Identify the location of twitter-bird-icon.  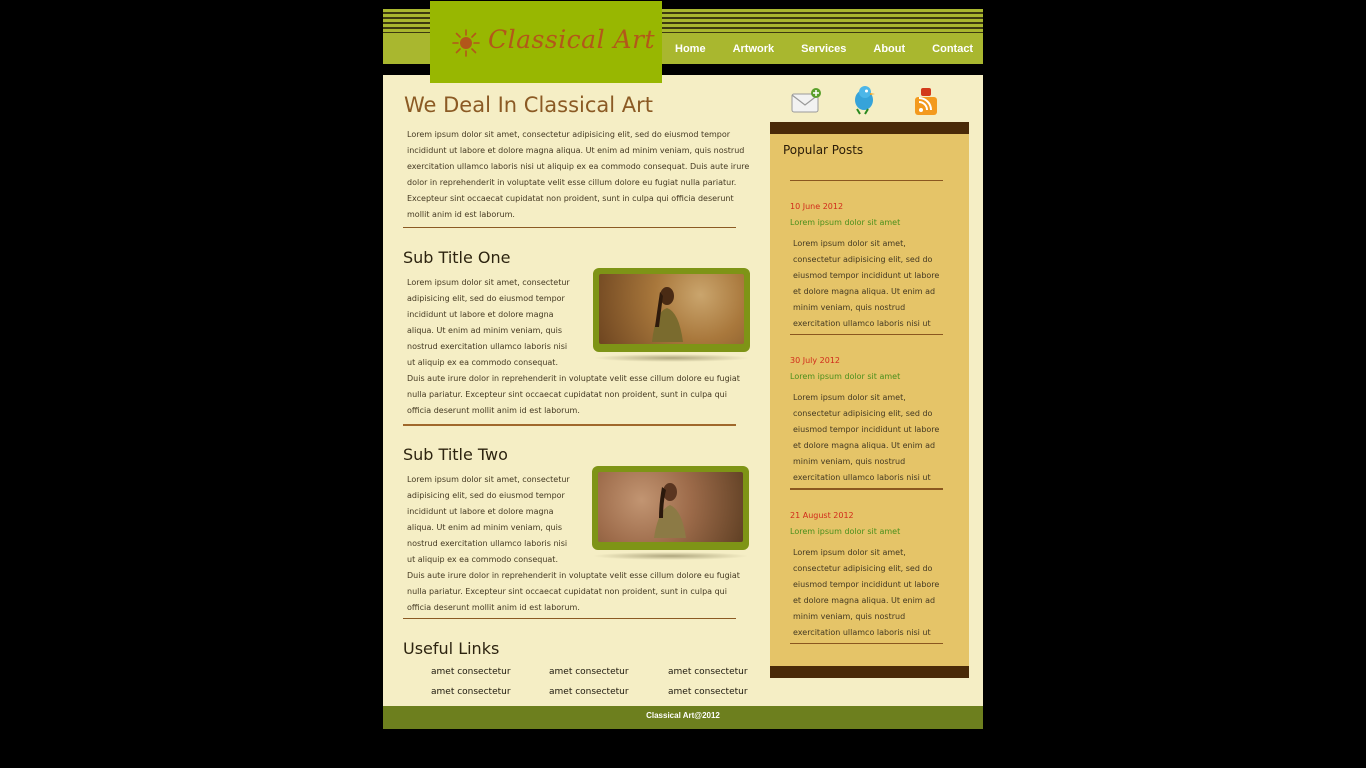
(864, 99).